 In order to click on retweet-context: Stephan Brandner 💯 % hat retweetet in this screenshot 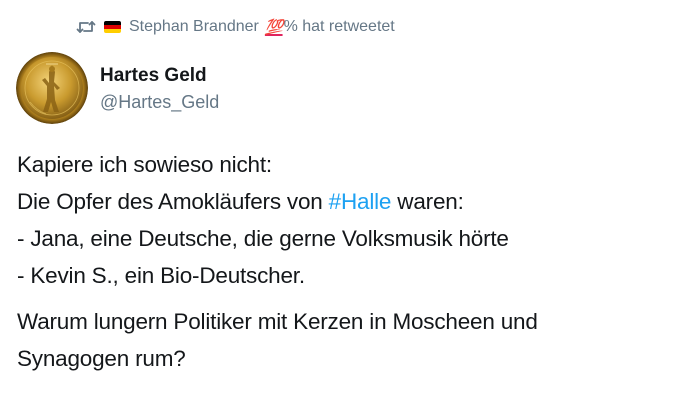, I will do `click(235, 27)`.